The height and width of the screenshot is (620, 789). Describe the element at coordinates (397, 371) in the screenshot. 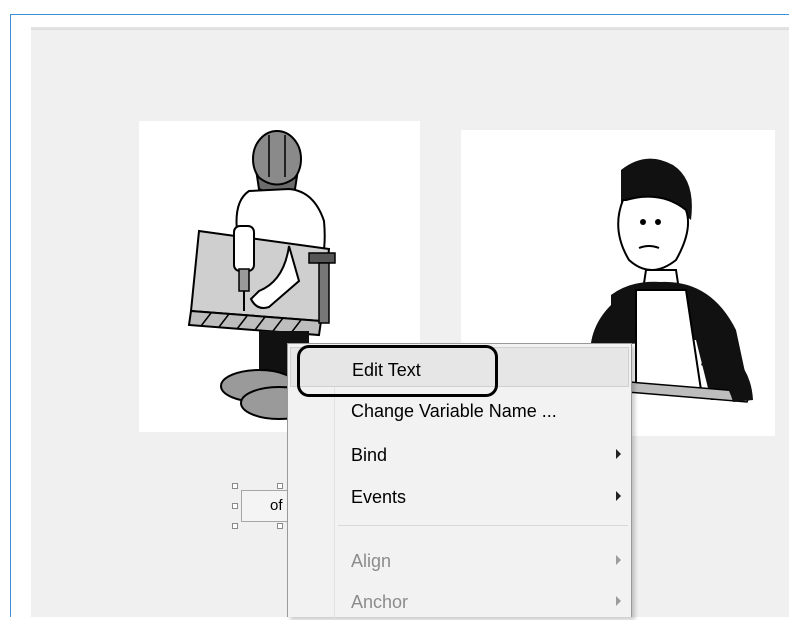

I see `highlight-annotation` at that location.